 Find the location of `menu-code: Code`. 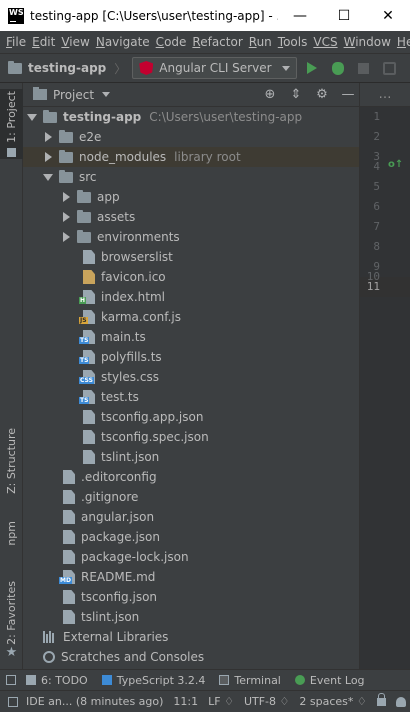

menu-code: Code is located at coordinates (171, 42).